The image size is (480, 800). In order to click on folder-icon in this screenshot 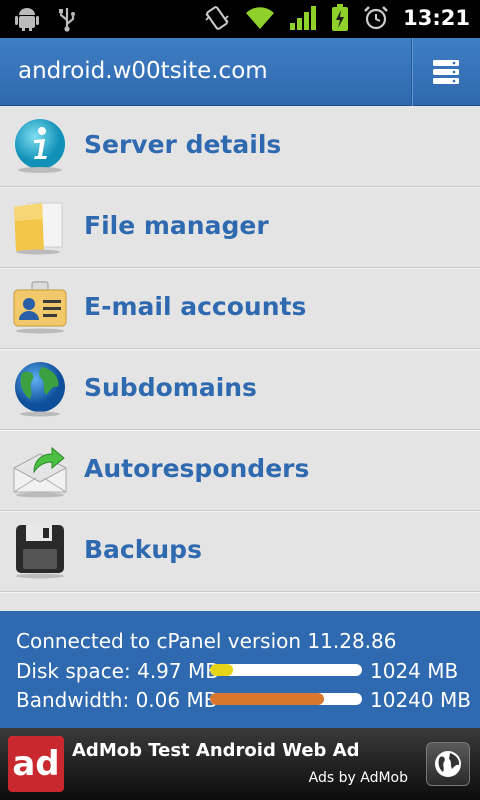, I will do `click(38, 228)`.